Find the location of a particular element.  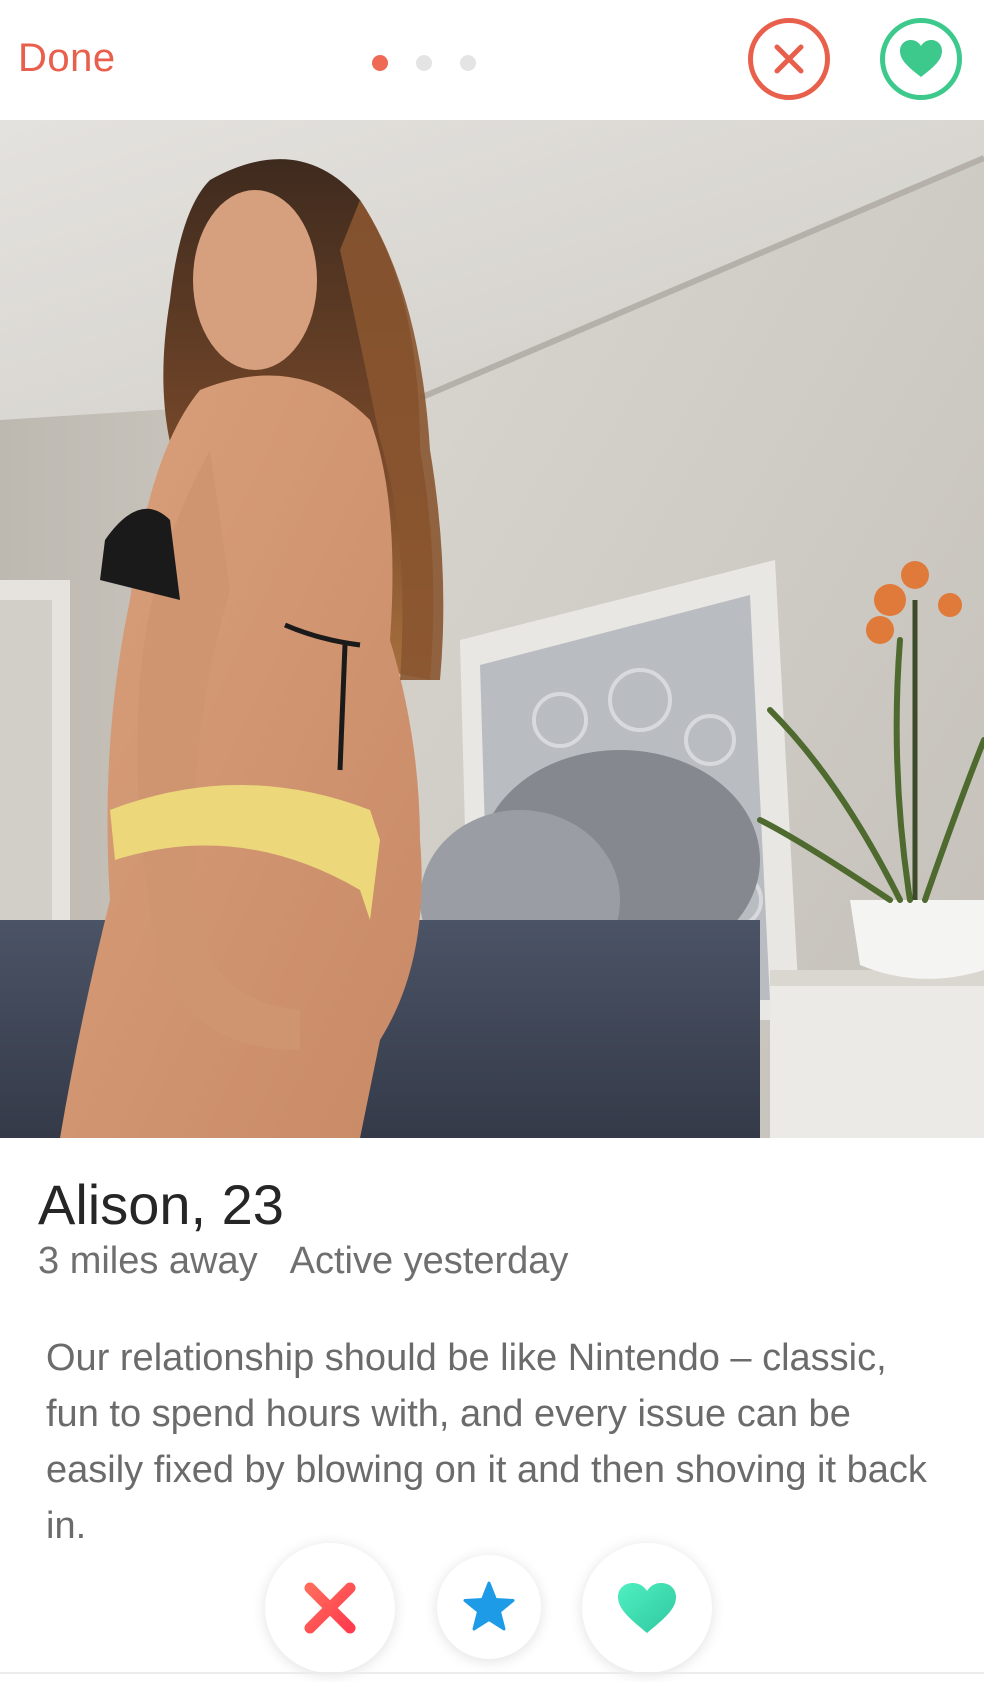

profile-meta: 3 miles away Active yesterday is located at coordinates (303, 1261).